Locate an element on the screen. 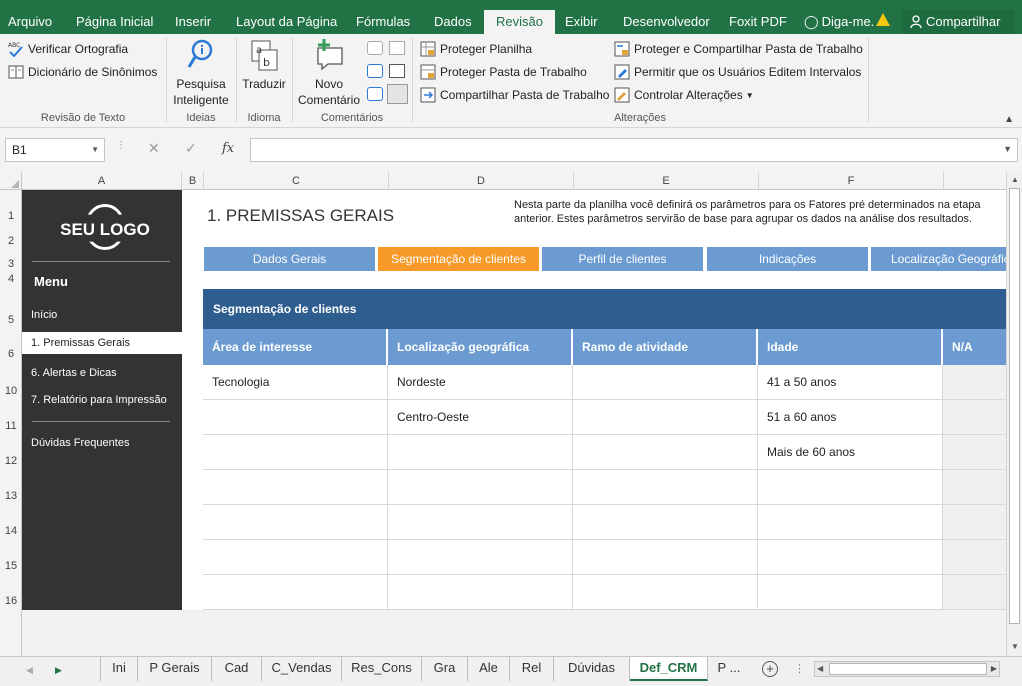  sheet-tab-duvidas: Dúvidas is located at coordinates (592, 669).